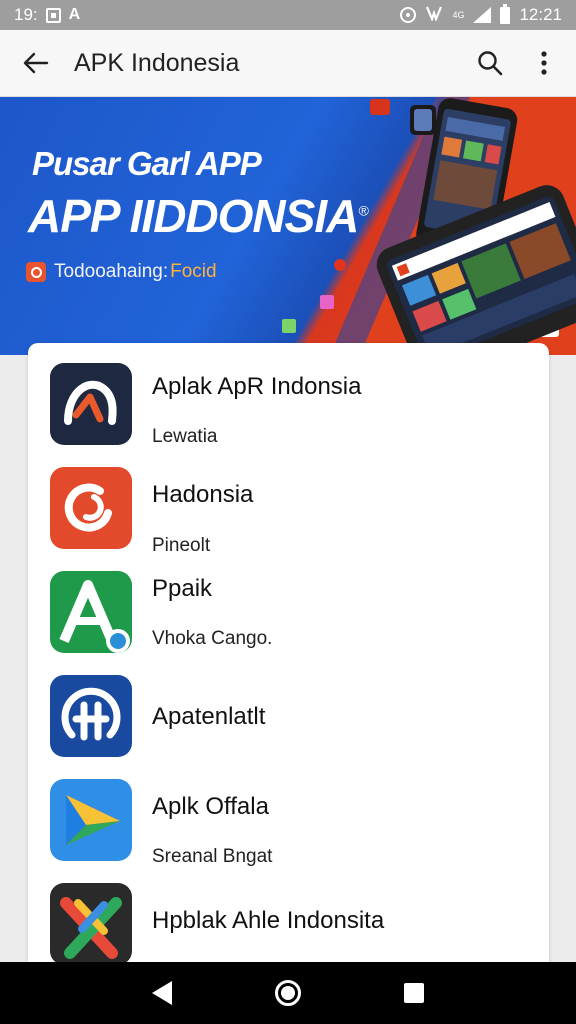 This screenshot has width=576, height=1024. I want to click on app-name: Hadonsia, so click(203, 494).